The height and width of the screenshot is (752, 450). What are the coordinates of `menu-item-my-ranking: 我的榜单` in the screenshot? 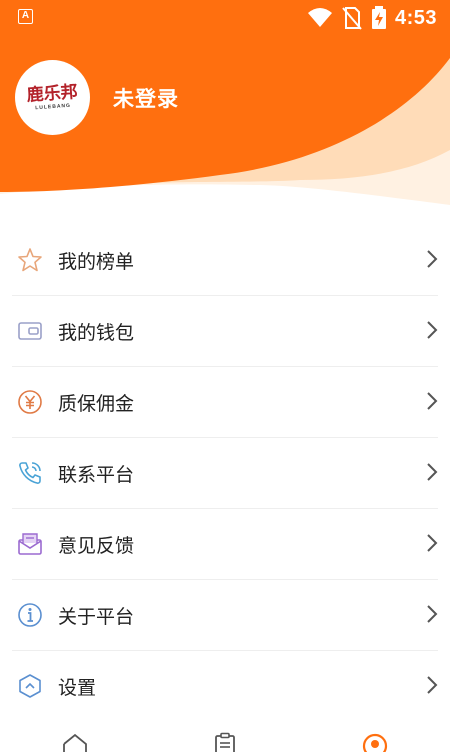 It's located at (225, 260).